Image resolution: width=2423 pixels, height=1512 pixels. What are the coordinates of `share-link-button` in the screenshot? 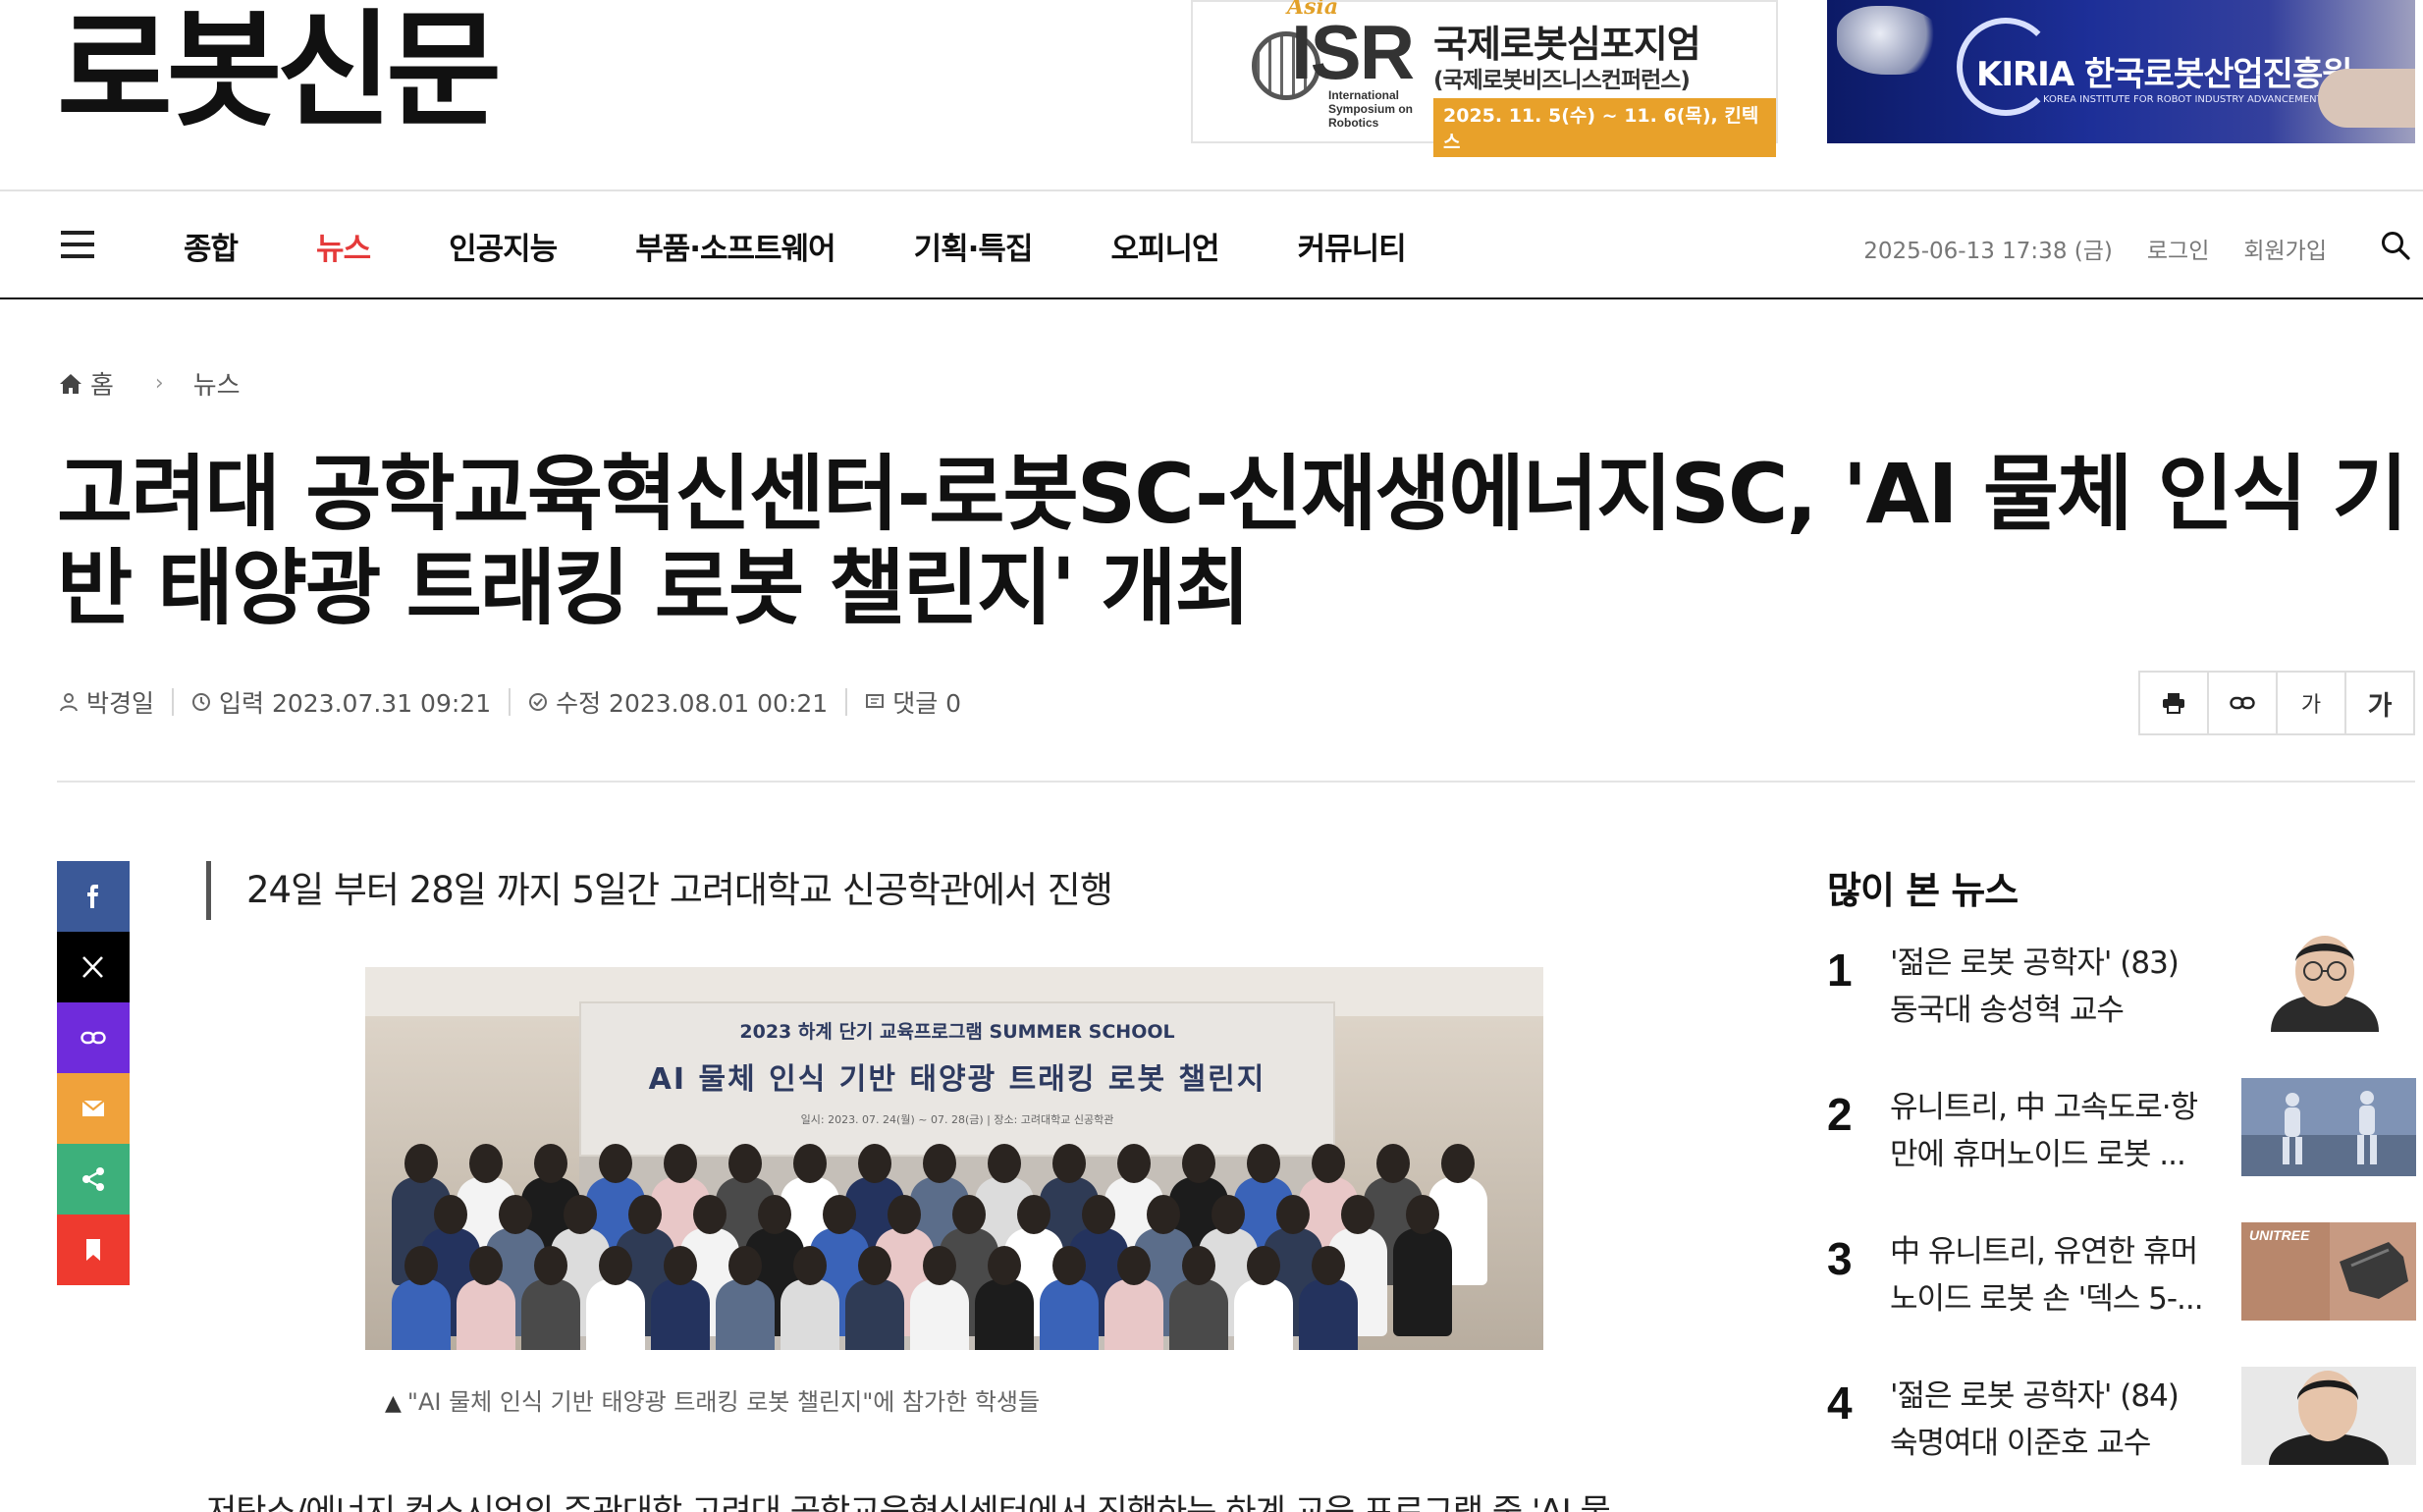 It's located at (93, 1037).